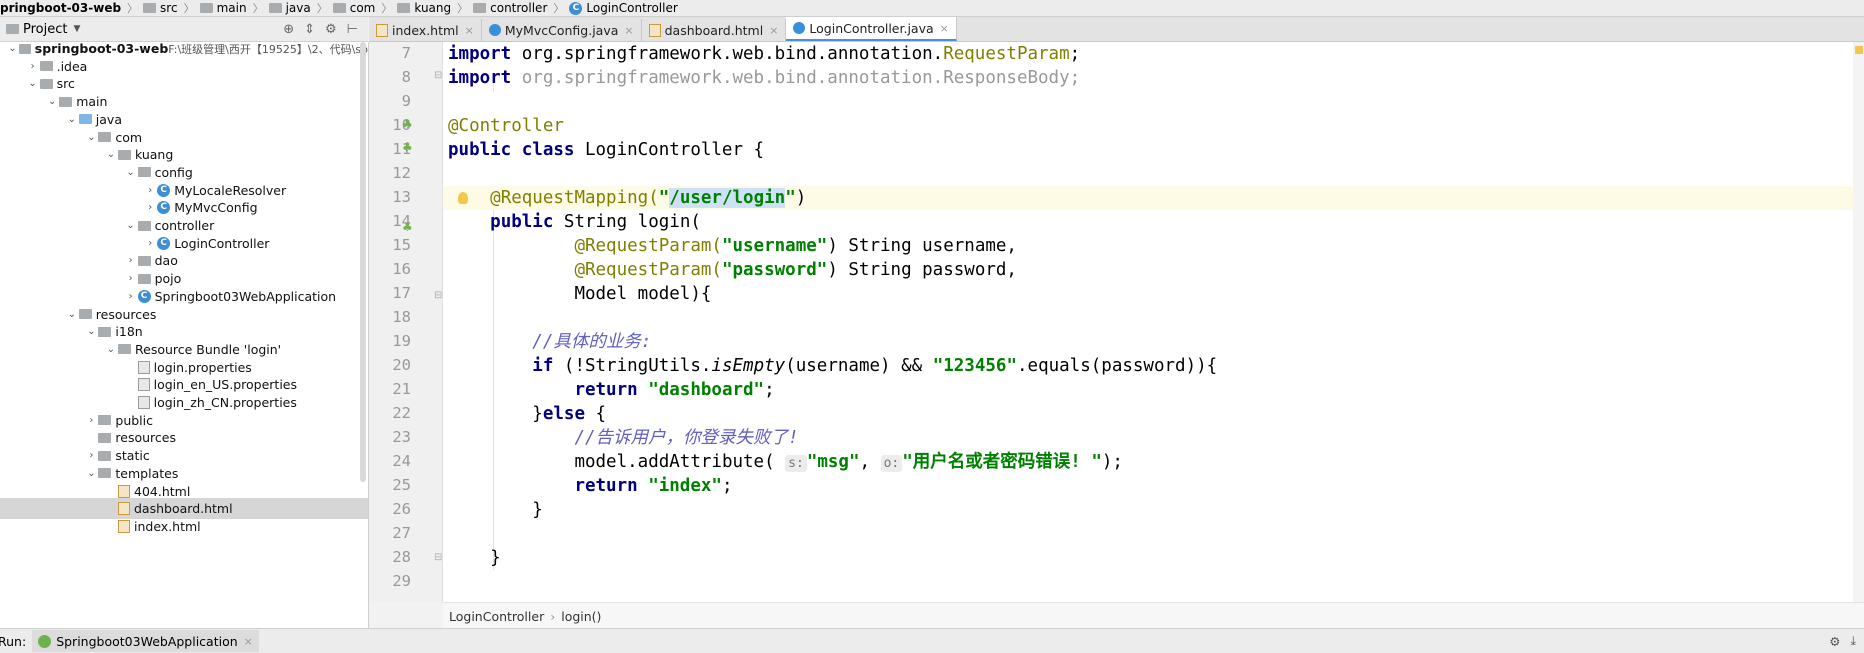  What do you see at coordinates (425, 8) in the screenshot?
I see `breadcrumb-item: kuang` at bounding box center [425, 8].